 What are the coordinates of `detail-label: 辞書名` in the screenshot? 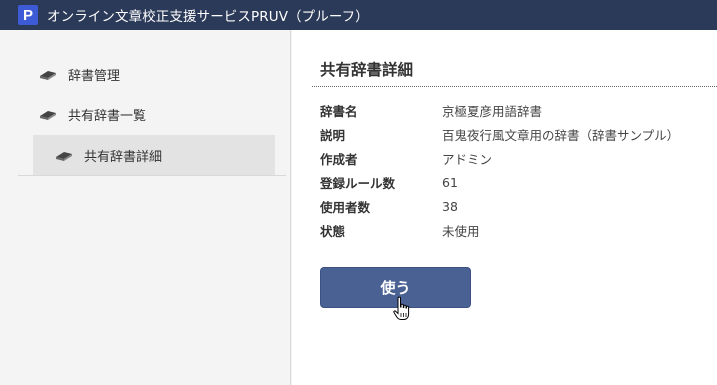 It's located at (339, 111).